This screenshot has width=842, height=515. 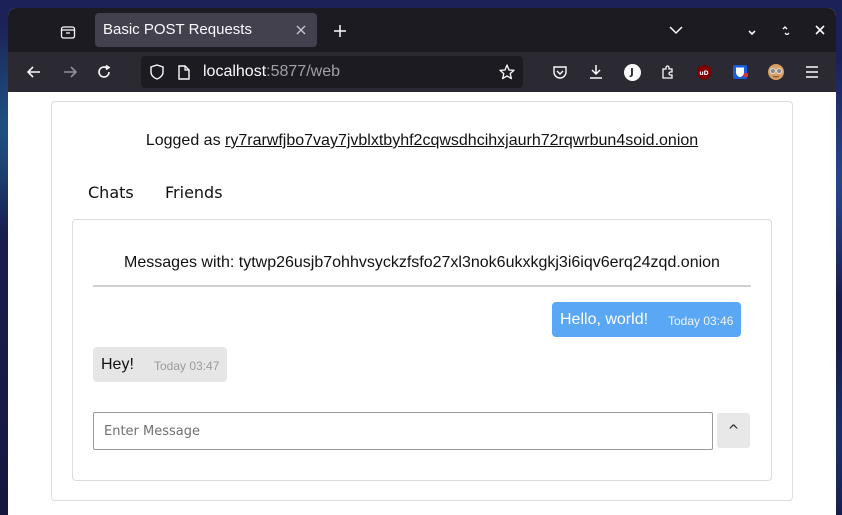 I want to click on arrow-right-icon, so click(x=71, y=72).